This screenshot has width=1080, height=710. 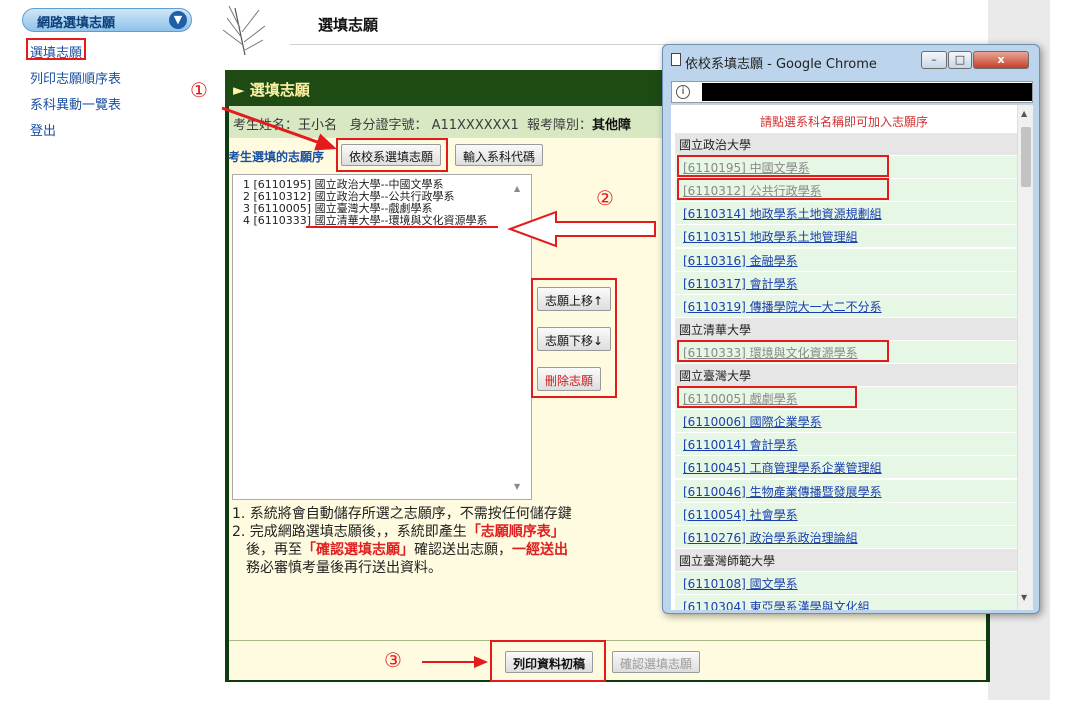 I want to click on bottom-bar, so click(x=607, y=660).